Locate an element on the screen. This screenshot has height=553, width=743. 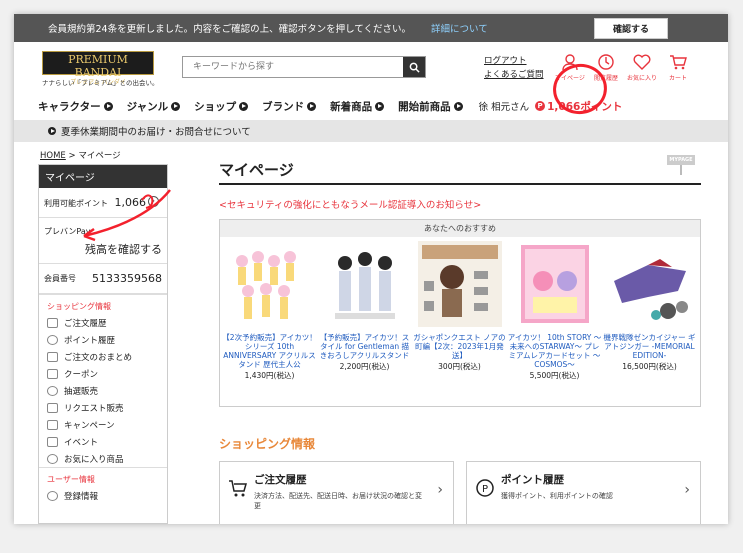
sidebar-item-campaign: キャンペーン is located at coordinates (103, 424).